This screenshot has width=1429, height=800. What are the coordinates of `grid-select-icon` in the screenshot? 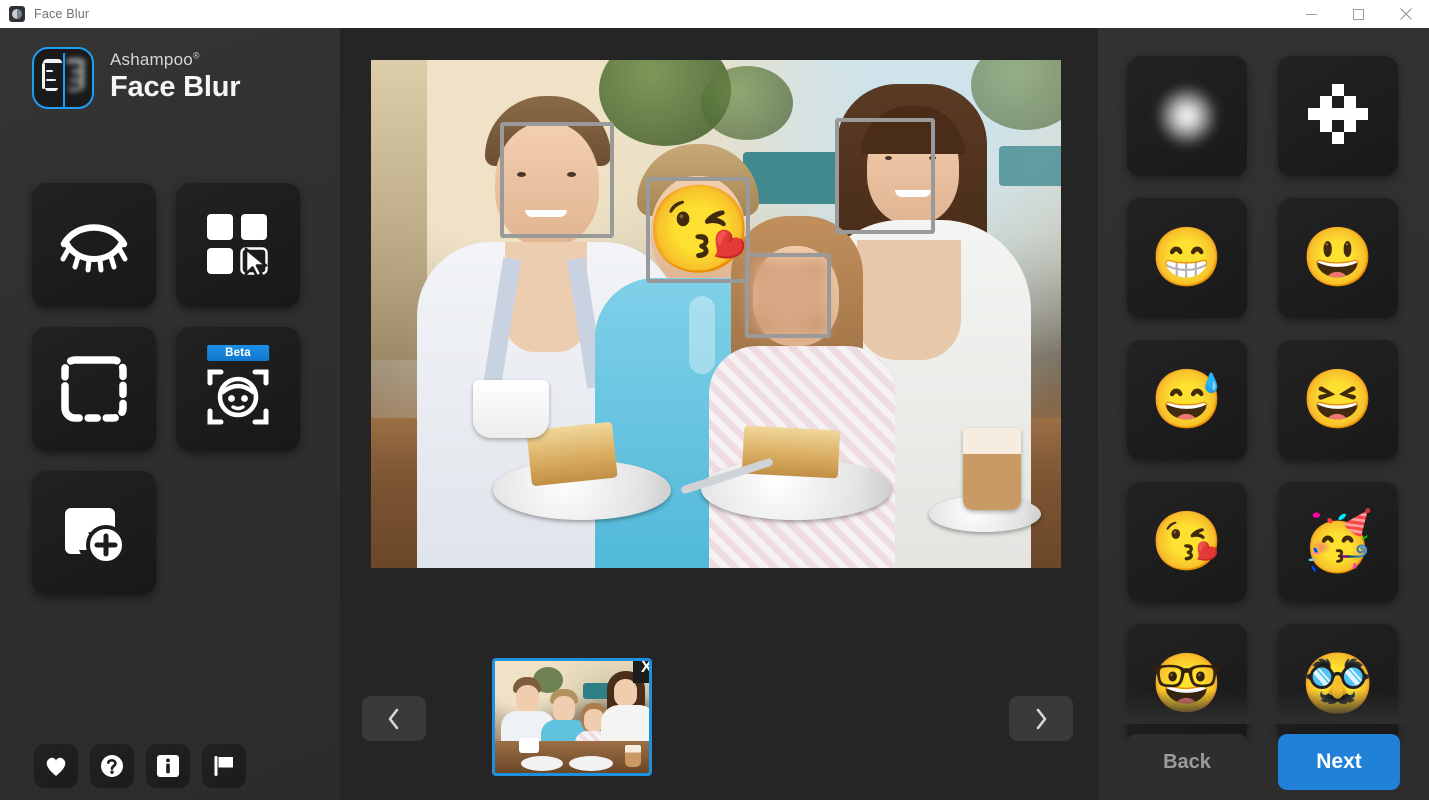 It's located at (237, 246).